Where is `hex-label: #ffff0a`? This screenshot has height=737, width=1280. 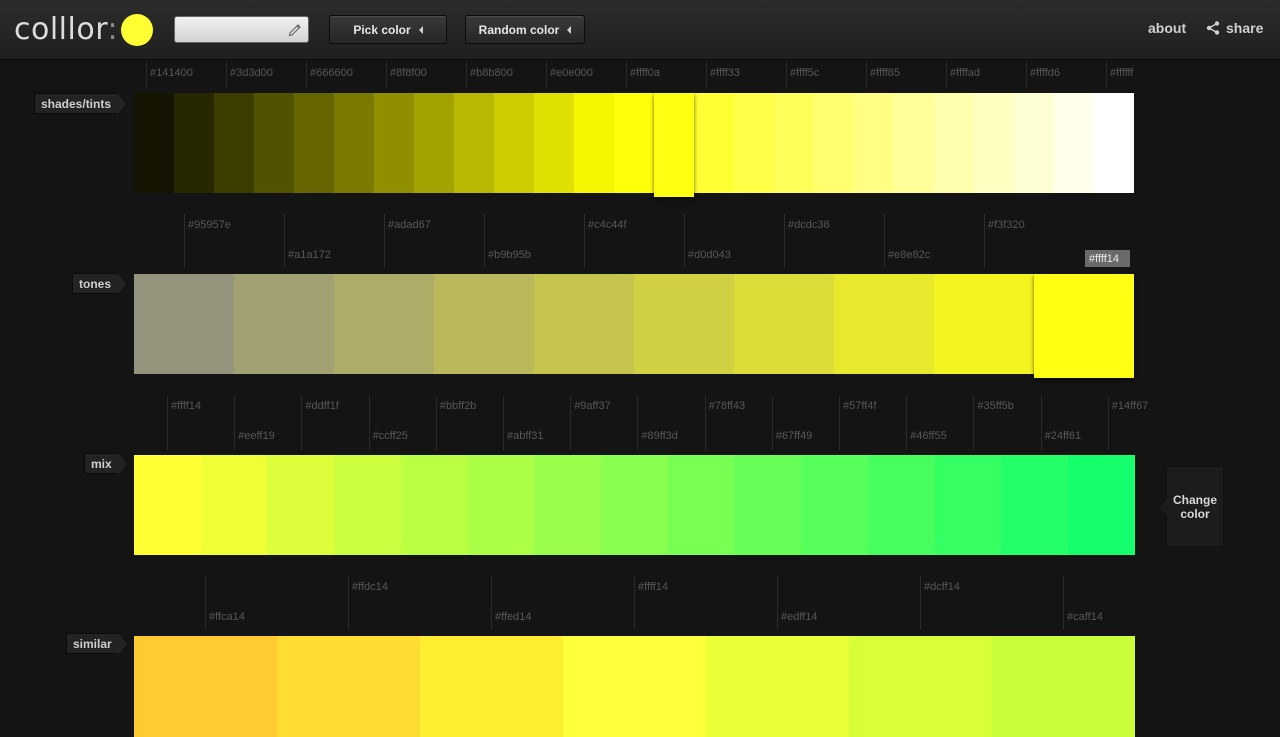
hex-label: #ffff0a is located at coordinates (645, 73).